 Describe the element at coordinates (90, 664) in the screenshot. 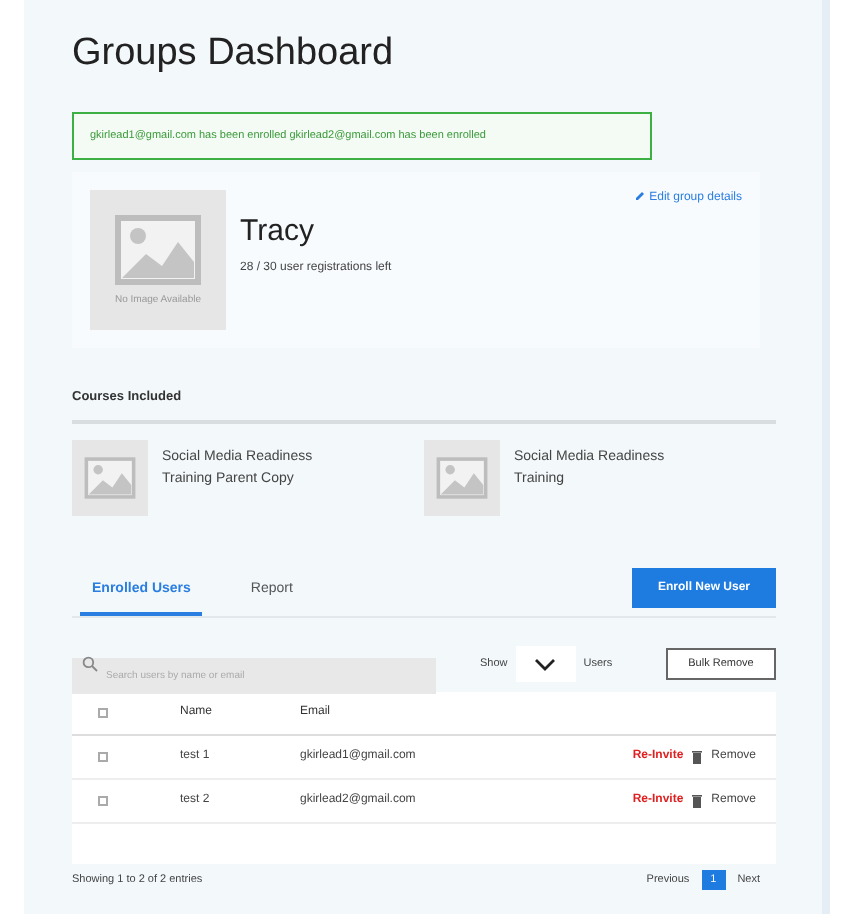

I see `search-icon` at that location.